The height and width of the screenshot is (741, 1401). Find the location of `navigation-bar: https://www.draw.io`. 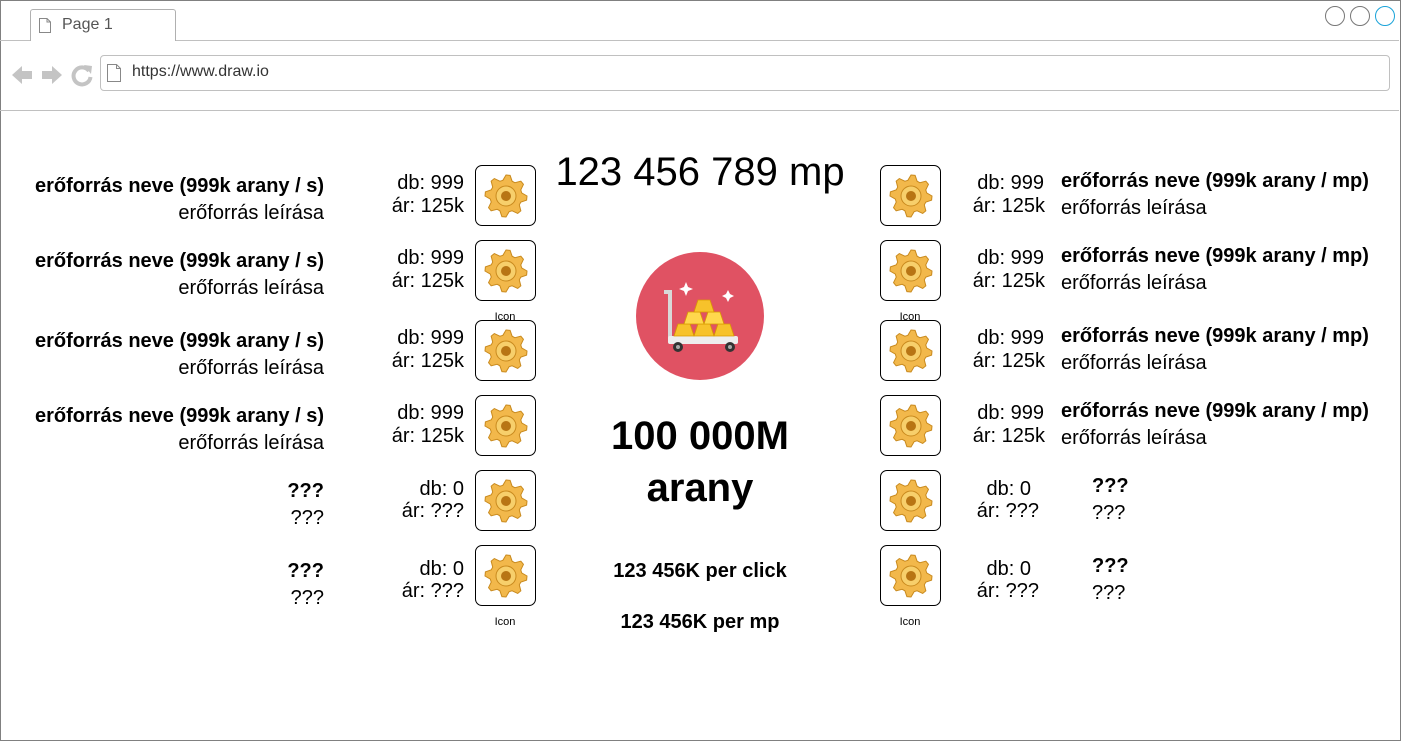

navigation-bar: https://www.draw.io is located at coordinates (699, 76).